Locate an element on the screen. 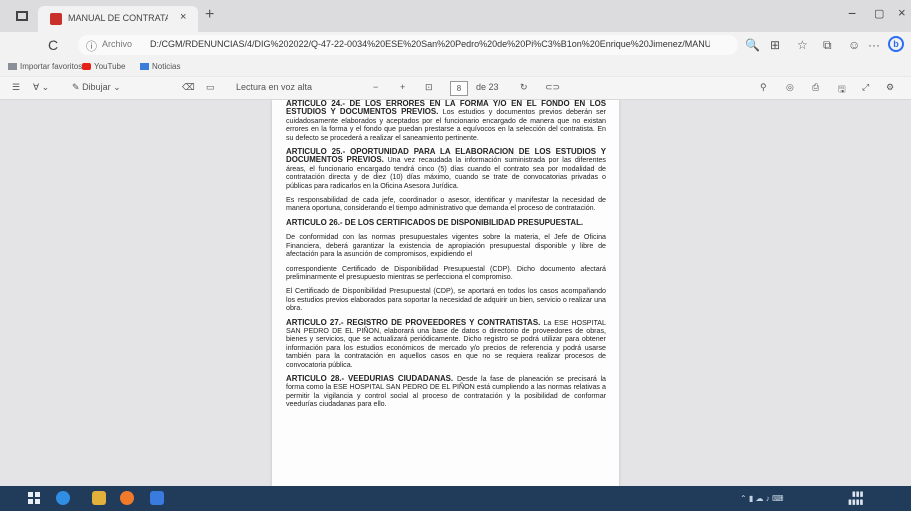  tab-actions-icon is located at coordinates (22, 16).